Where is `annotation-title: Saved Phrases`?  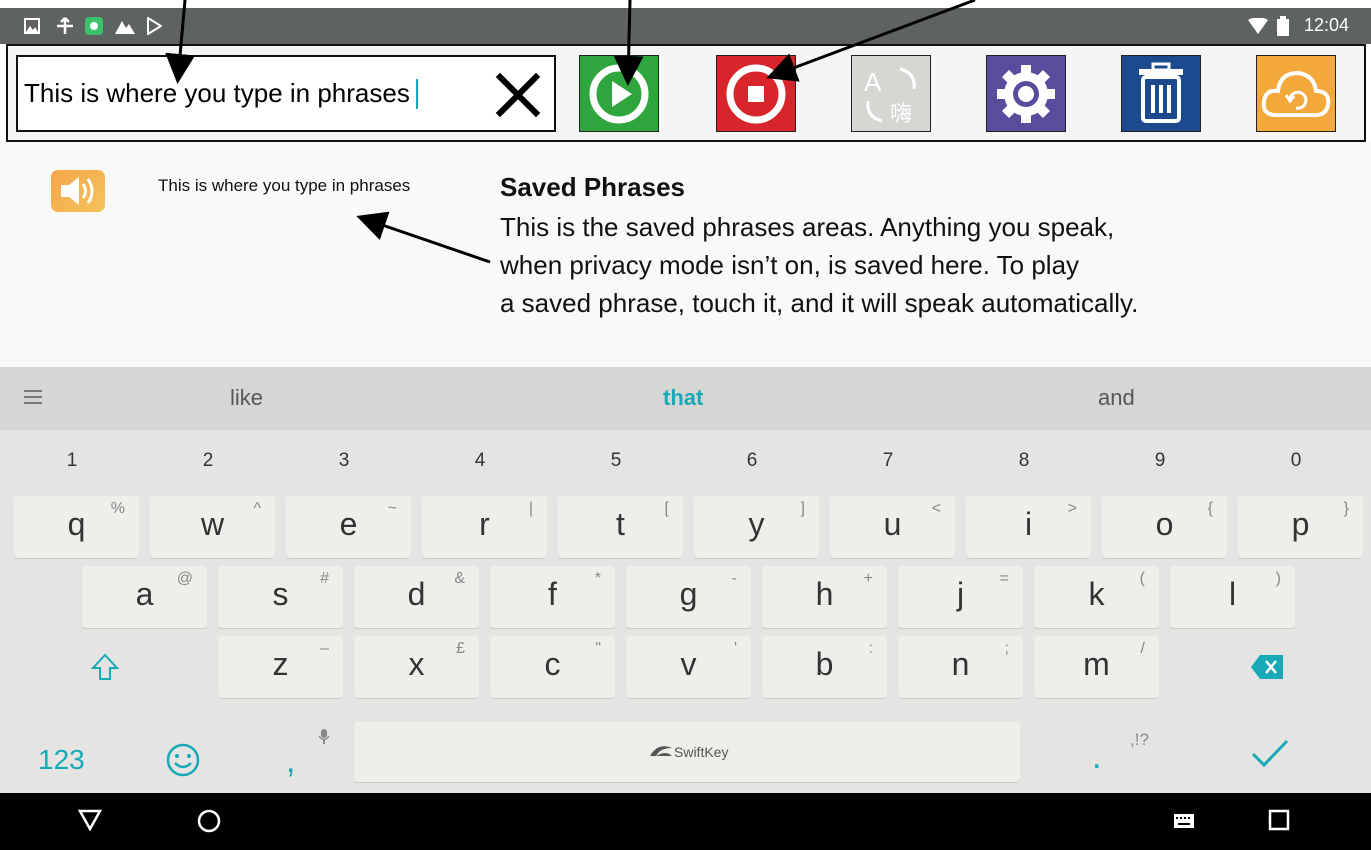 annotation-title: Saved Phrases is located at coordinates (593, 187).